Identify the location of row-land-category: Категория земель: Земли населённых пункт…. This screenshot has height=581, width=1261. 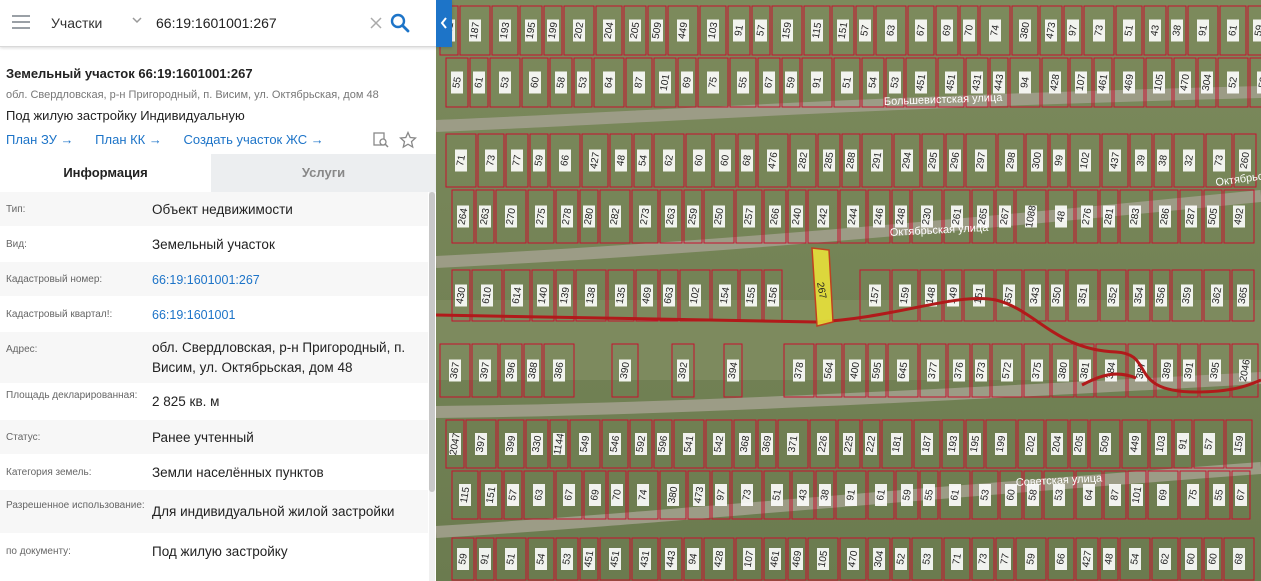
(214, 472).